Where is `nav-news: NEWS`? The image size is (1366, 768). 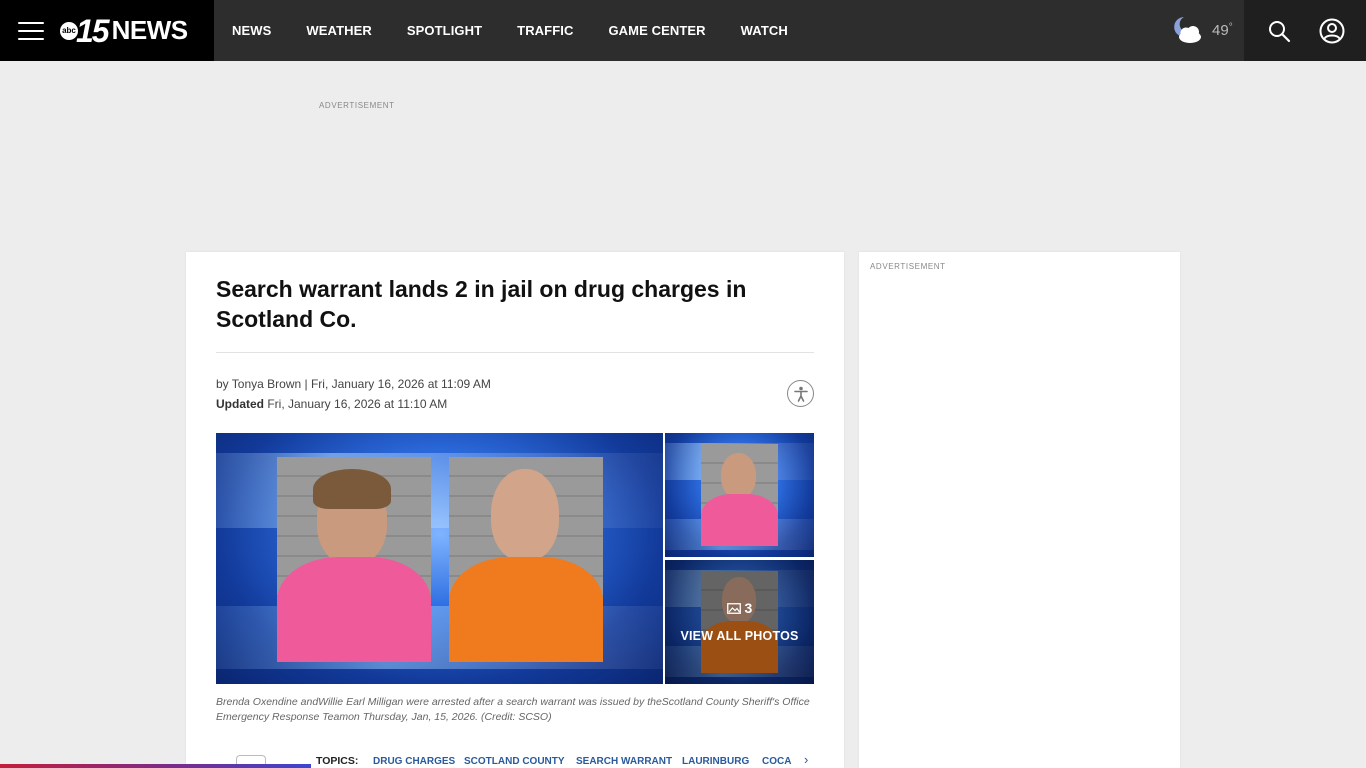 nav-news: NEWS is located at coordinates (251, 30).